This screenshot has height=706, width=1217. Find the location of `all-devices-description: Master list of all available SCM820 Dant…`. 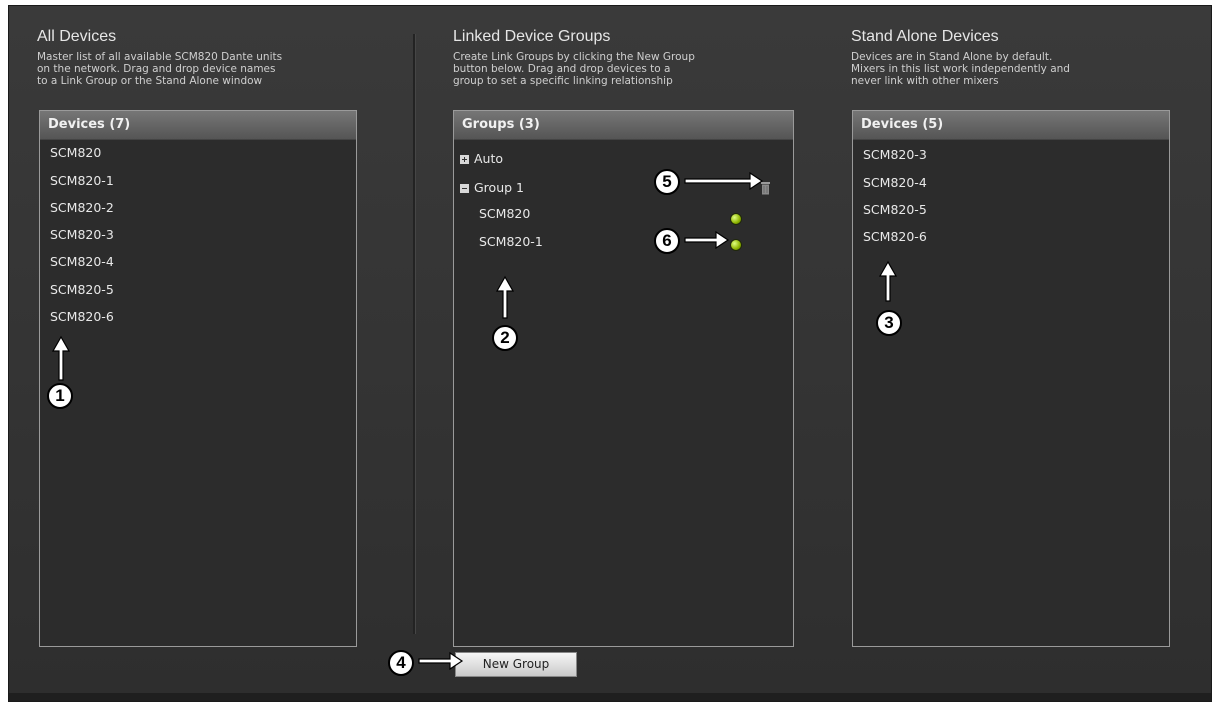

all-devices-description: Master list of all available SCM820 Dant… is located at coordinates (160, 69).